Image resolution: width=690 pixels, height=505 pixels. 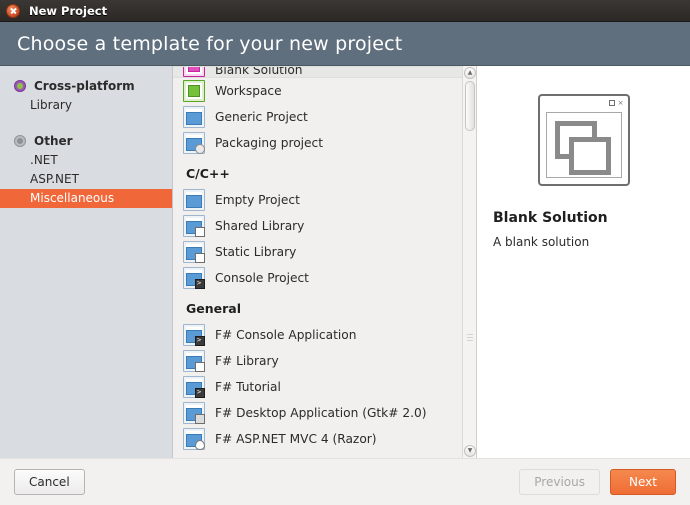 What do you see at coordinates (53, 141) in the screenshot?
I see `sidebar-item-label: Other` at bounding box center [53, 141].